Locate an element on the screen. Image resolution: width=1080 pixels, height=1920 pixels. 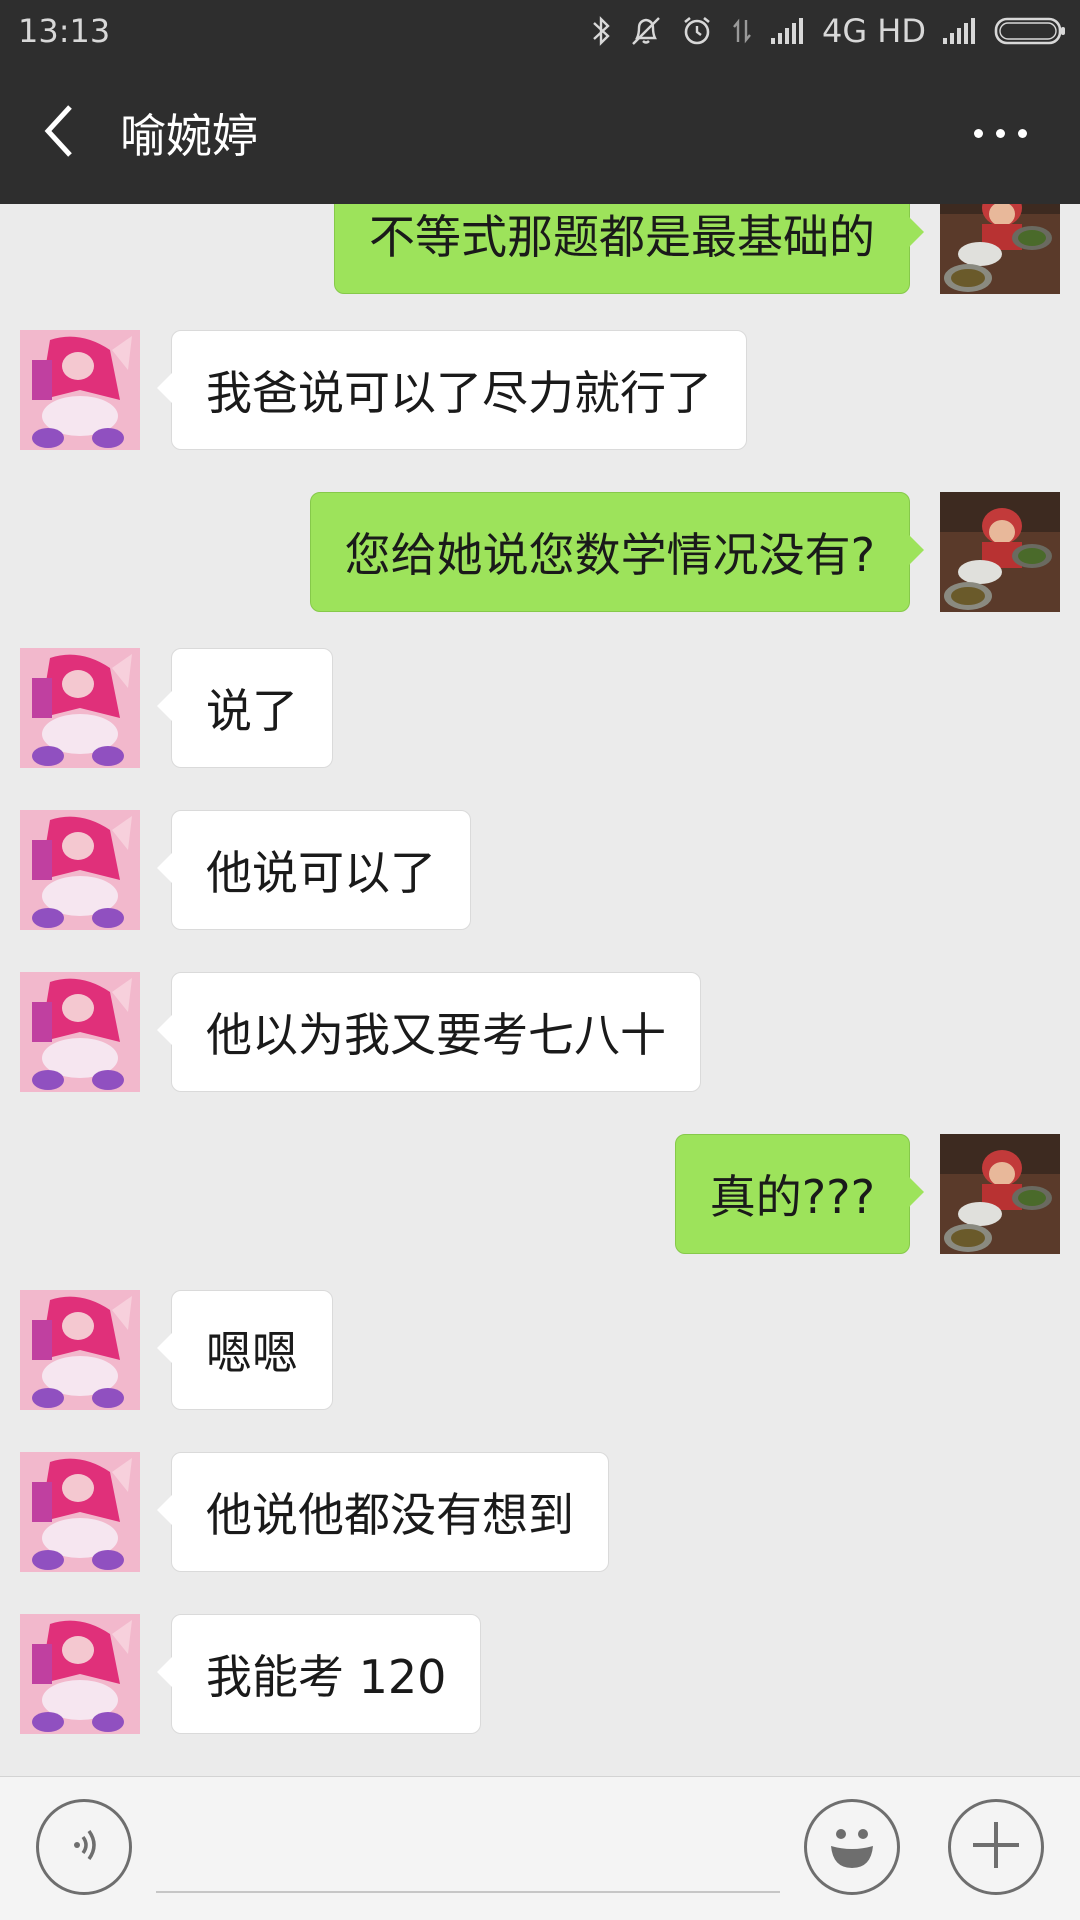
message-row-sent: 不等式那题都是最基础的 is located at coordinates (540, 249).